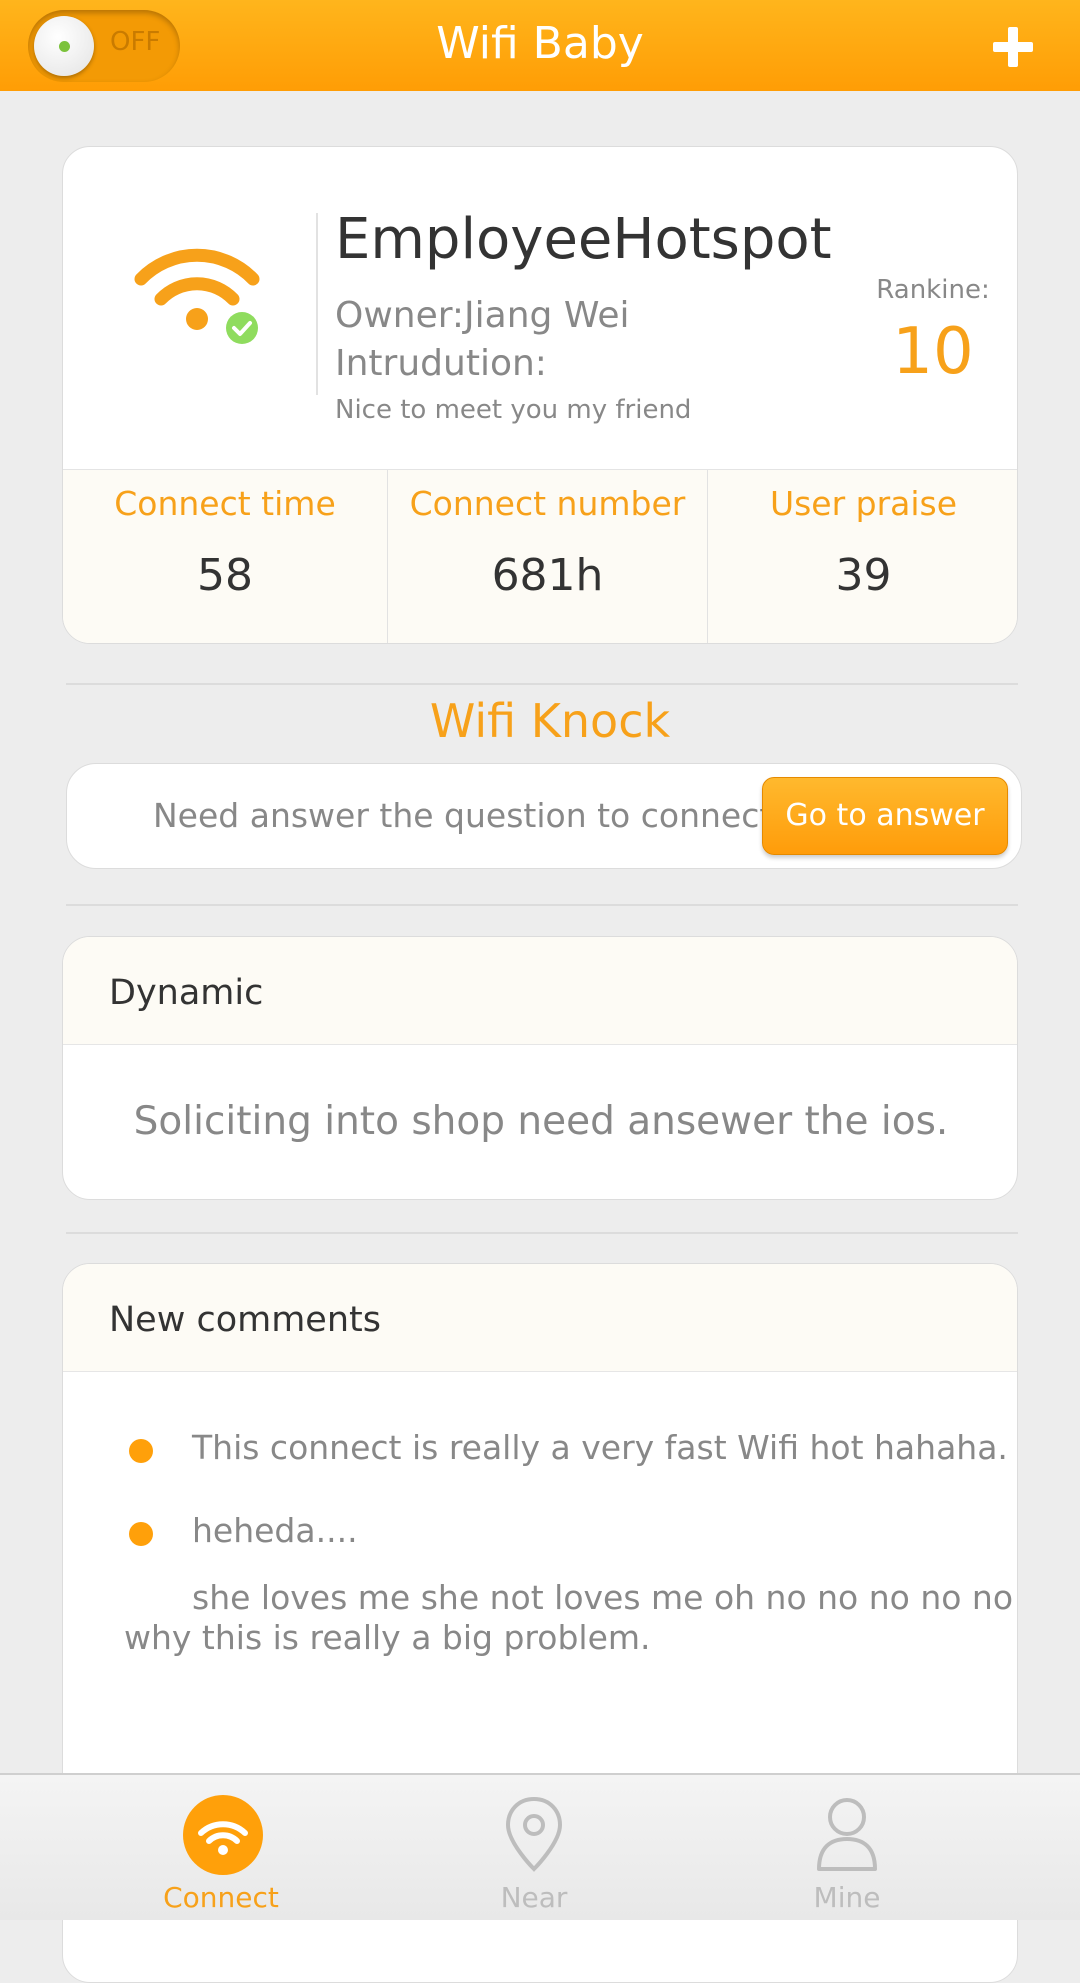  I want to click on ranking-value: 10, so click(933, 352).